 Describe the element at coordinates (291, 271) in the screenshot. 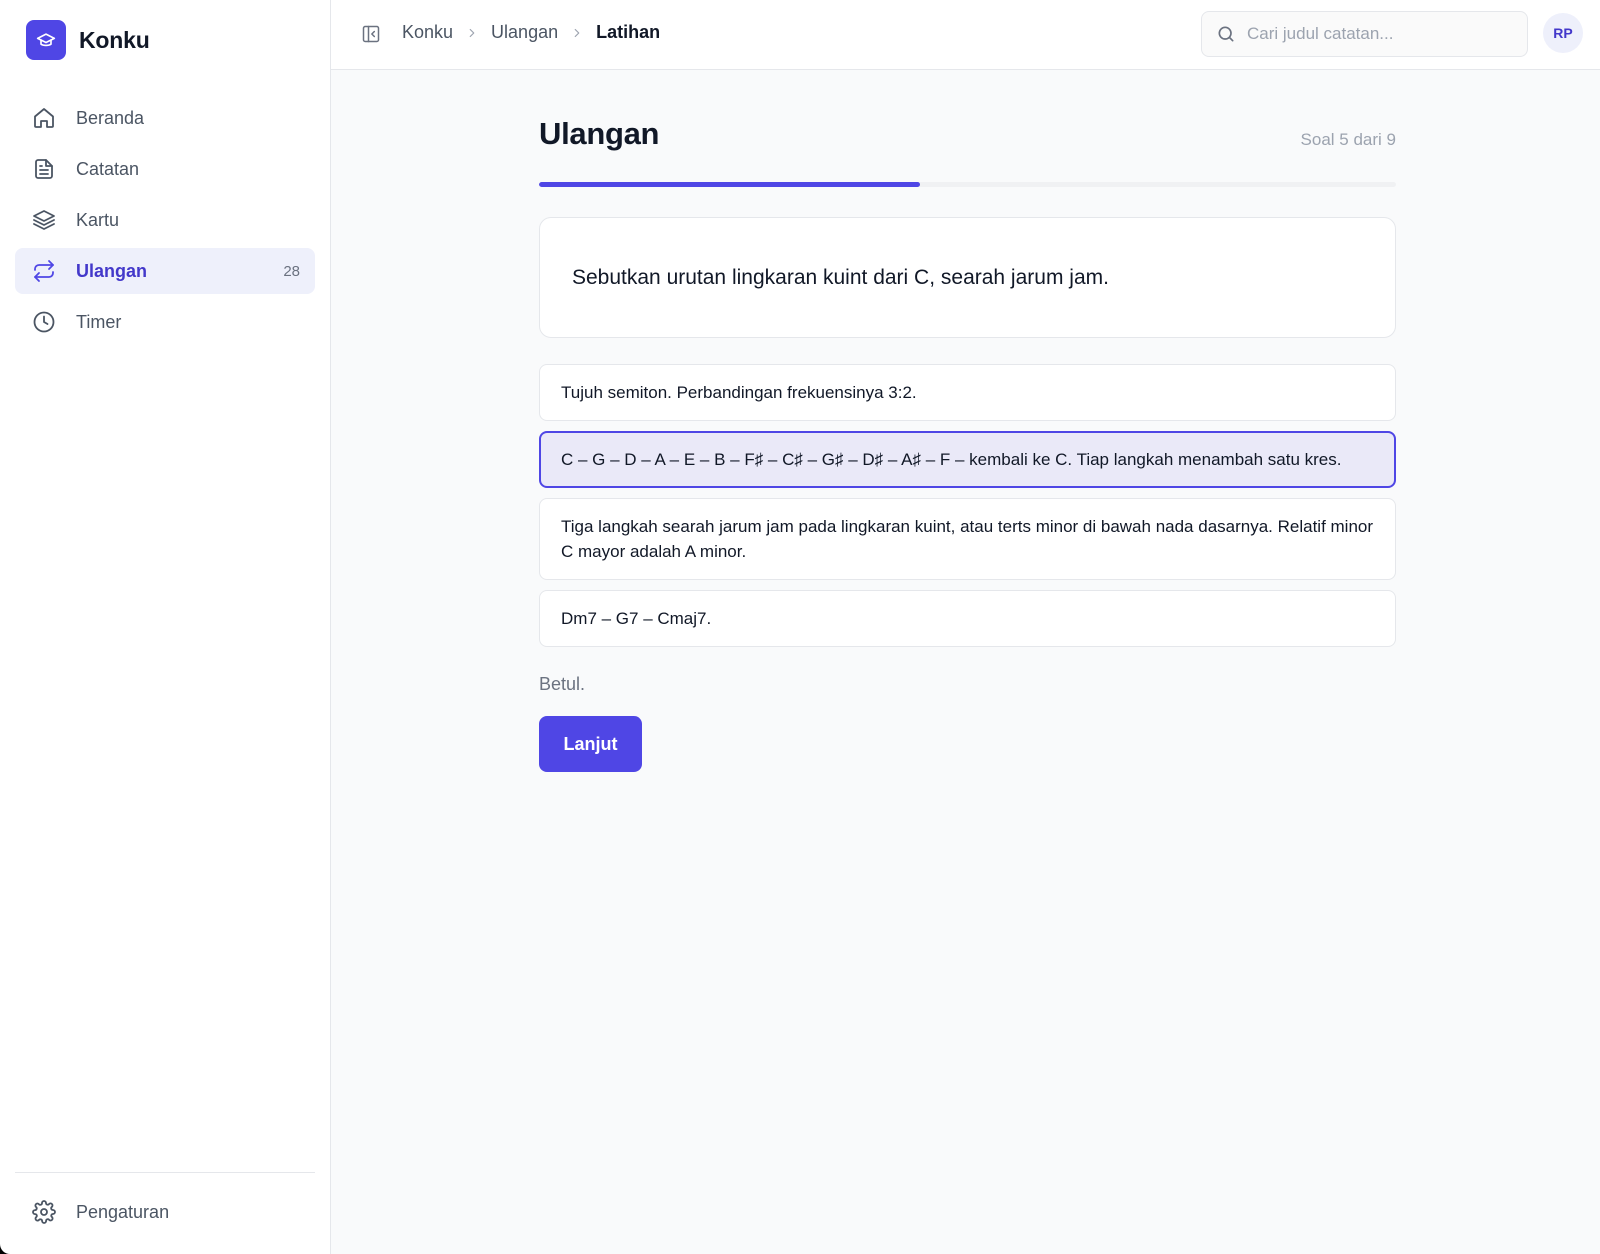

I see `sidebar-item-count: 28` at that location.